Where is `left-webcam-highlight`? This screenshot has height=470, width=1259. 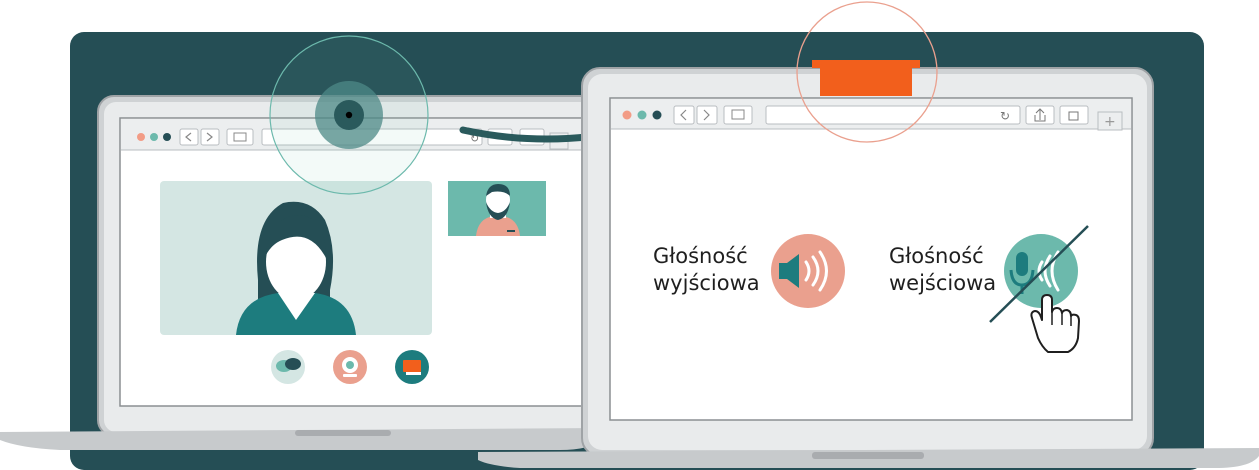
left-webcam-highlight is located at coordinates (349, 115).